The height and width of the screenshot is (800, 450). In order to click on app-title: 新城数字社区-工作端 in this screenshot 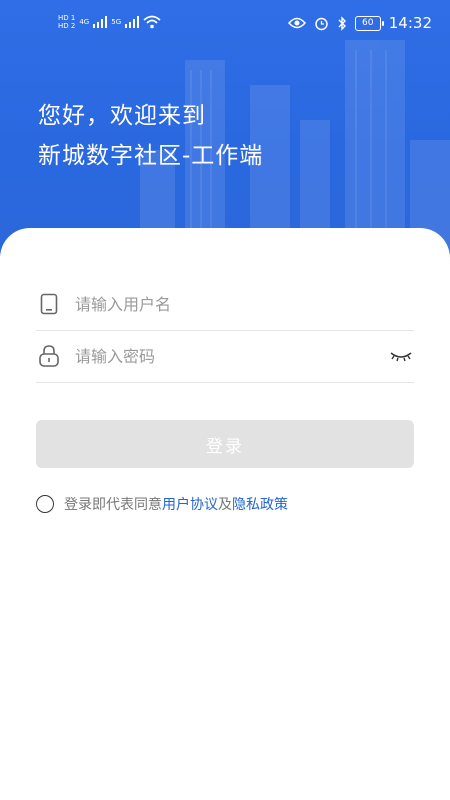, I will do `click(151, 156)`.